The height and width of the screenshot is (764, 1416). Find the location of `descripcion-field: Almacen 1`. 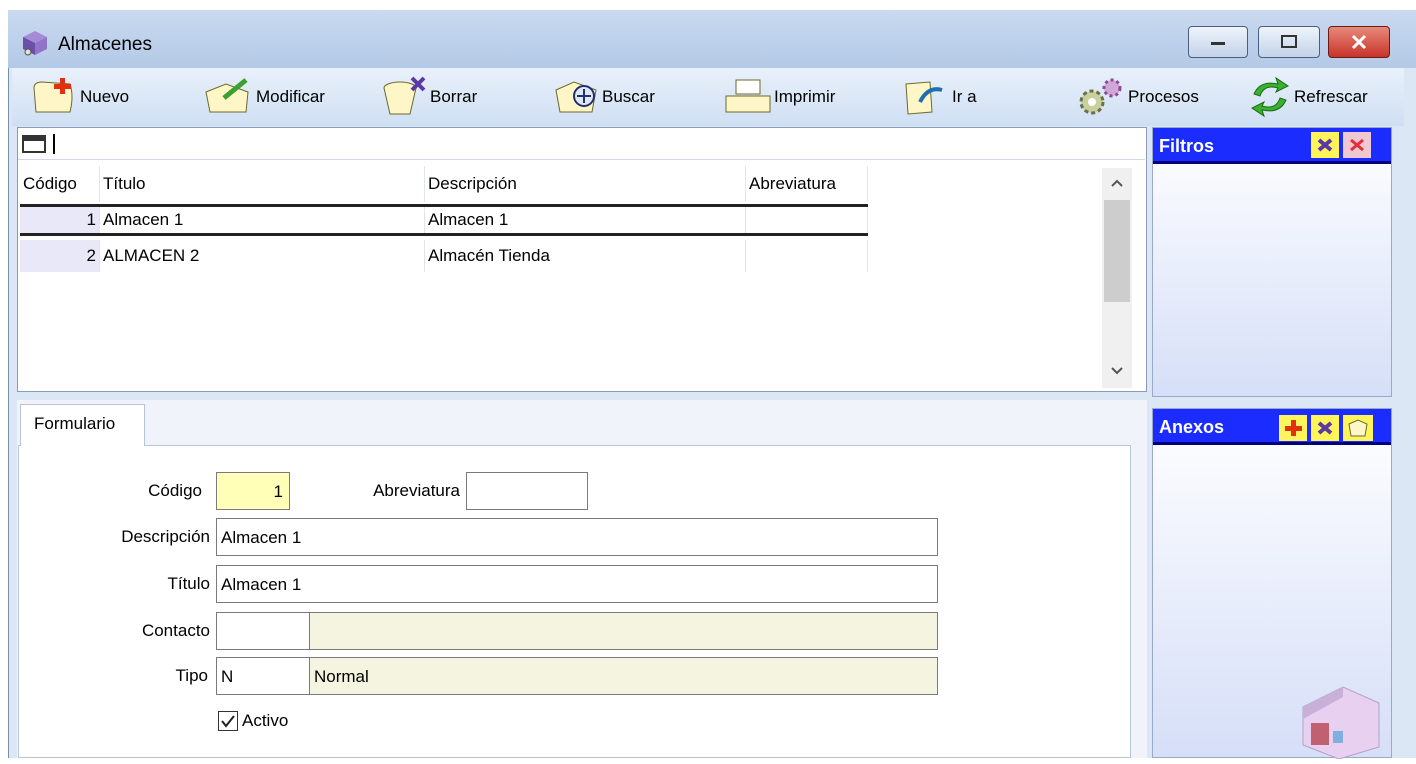

descripcion-field: Almacen 1 is located at coordinates (577, 537).